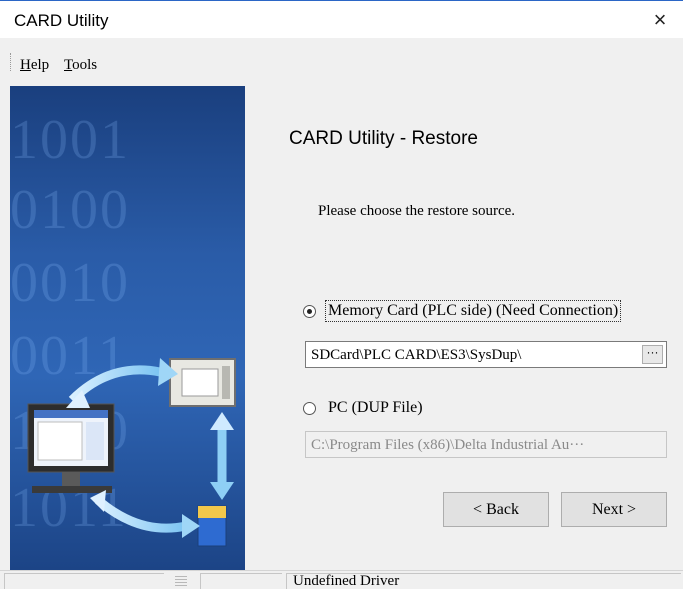 The image size is (683, 590). What do you see at coordinates (341, 61) in the screenshot?
I see `menu-bar: Help Tools` at bounding box center [341, 61].